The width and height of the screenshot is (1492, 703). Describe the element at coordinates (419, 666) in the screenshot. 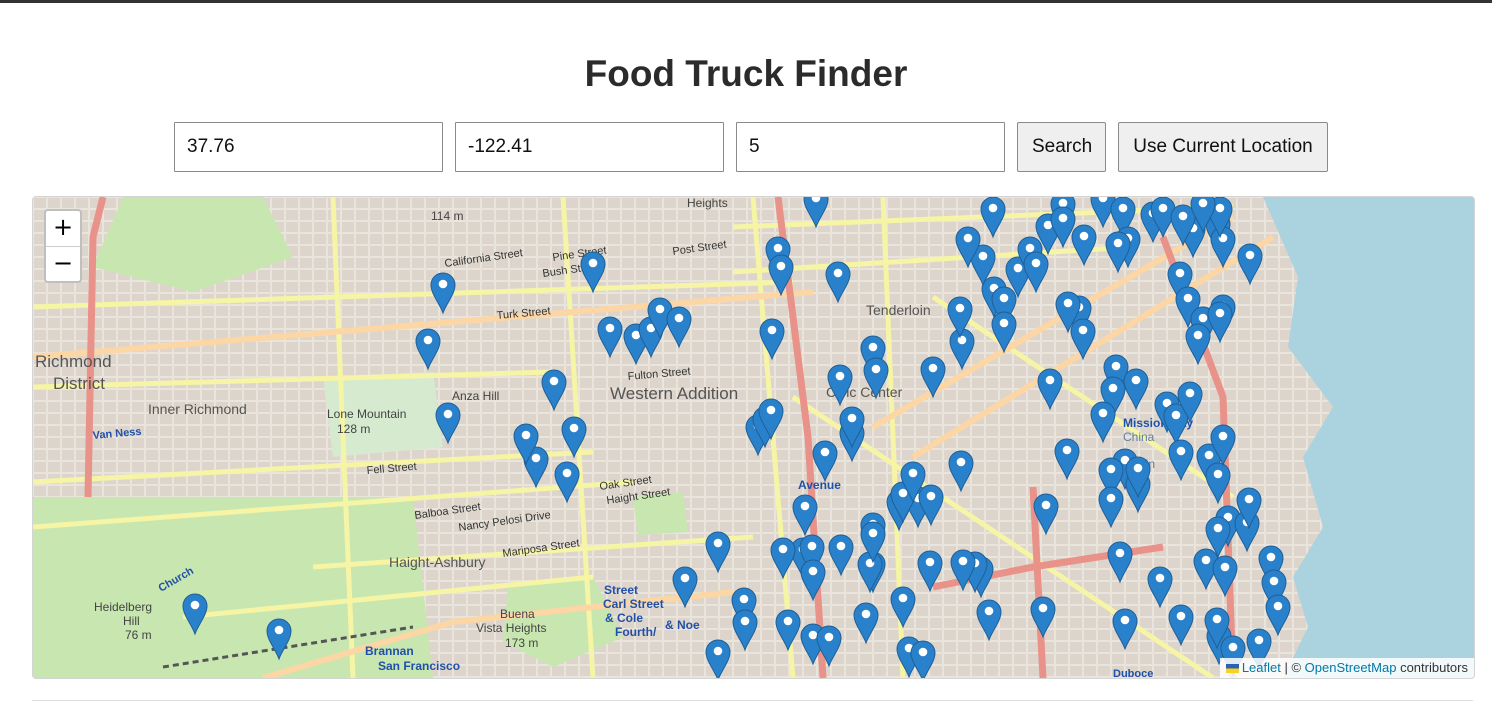

I see `map-label-transit: San Francisco` at that location.